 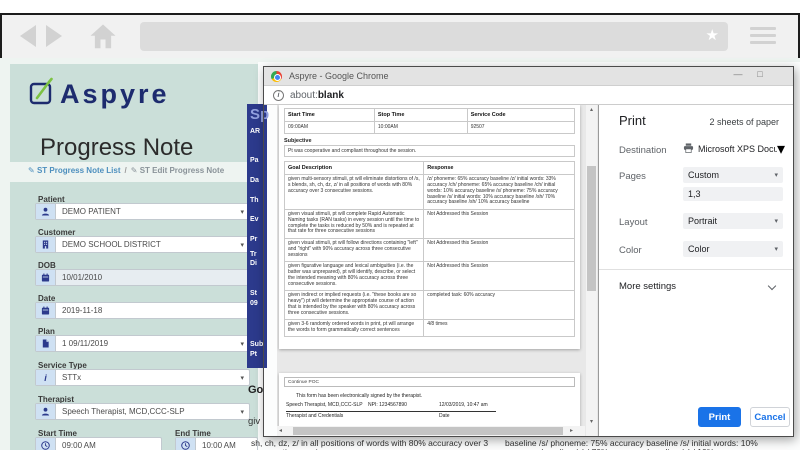 I want to click on logo-text: Aspyre, so click(x=115, y=94).